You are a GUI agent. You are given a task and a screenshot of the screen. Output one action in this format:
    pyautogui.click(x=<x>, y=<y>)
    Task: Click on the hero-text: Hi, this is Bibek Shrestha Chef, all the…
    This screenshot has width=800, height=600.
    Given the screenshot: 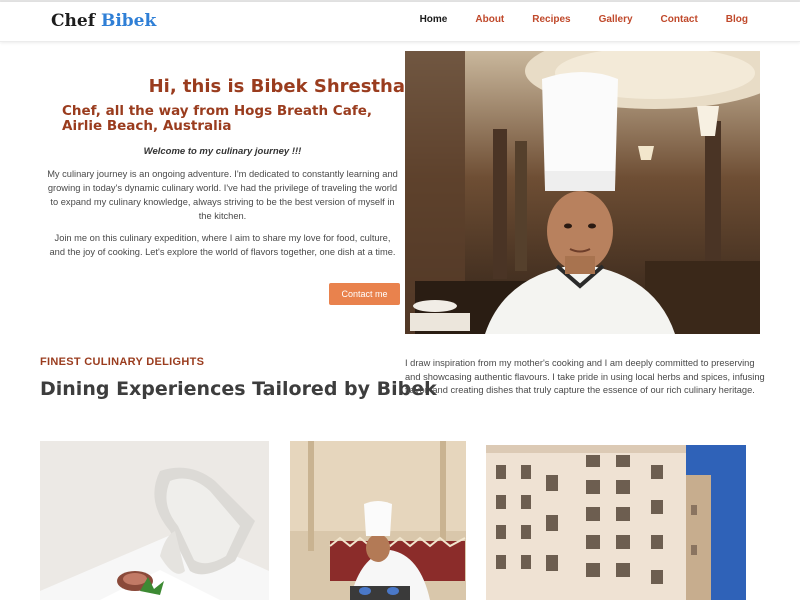 What is the action you would take?
    pyautogui.click(x=222, y=167)
    